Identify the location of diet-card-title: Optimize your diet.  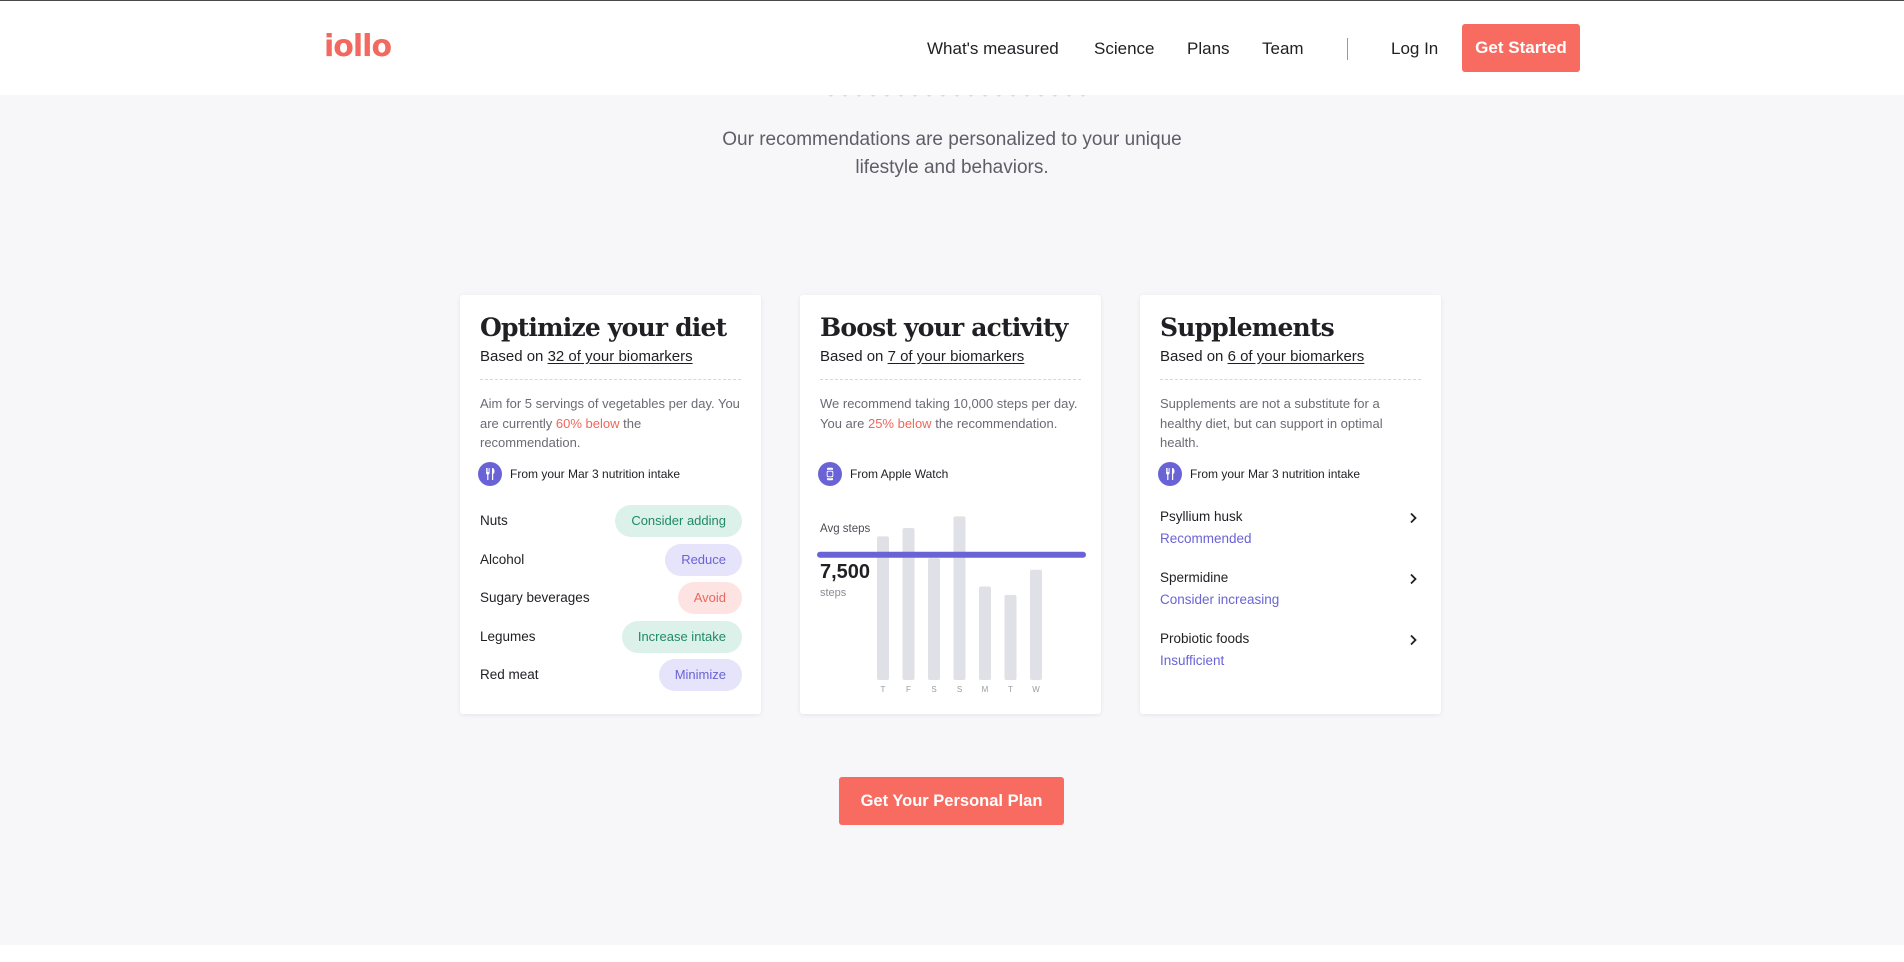
(603, 327).